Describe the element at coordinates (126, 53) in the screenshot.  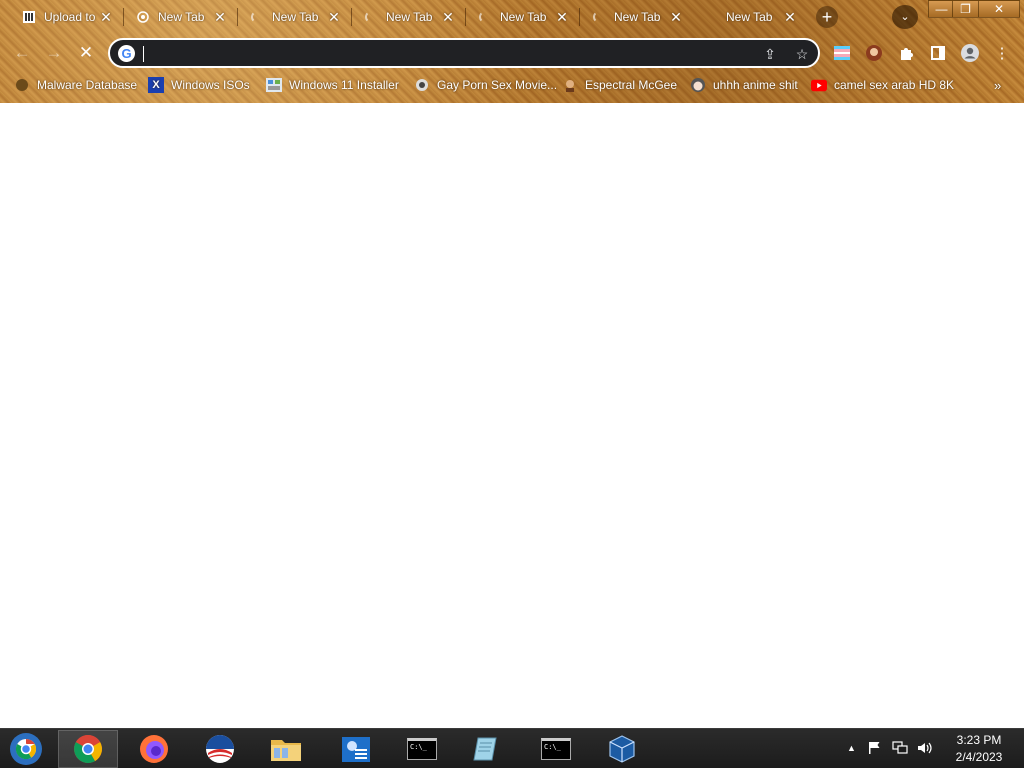
I see `google-icon: G` at that location.